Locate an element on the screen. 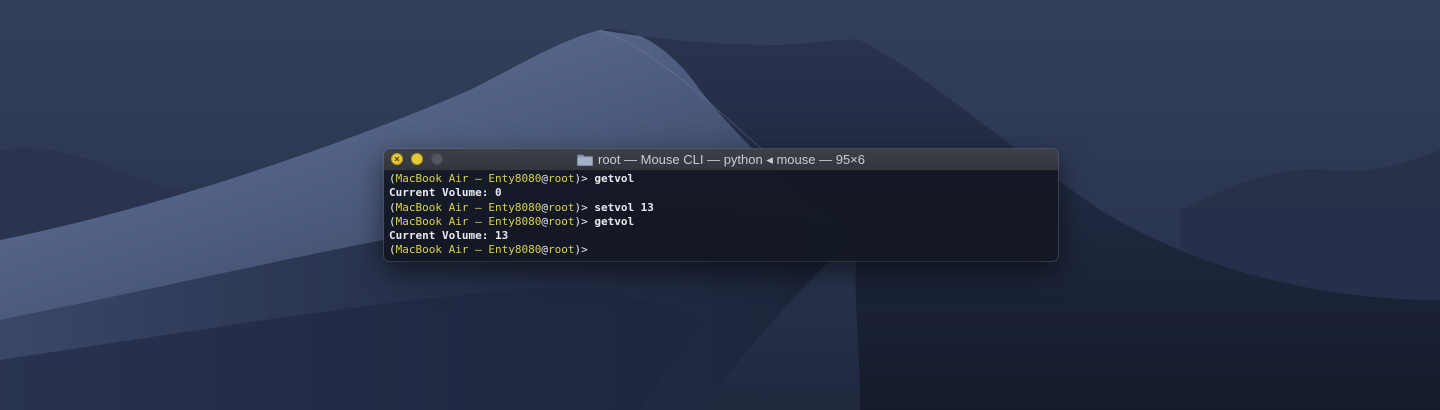 This screenshot has height=410, width=1440. terminal-line: (MacBook Air – Enty8080@root)> is located at coordinates (721, 250).